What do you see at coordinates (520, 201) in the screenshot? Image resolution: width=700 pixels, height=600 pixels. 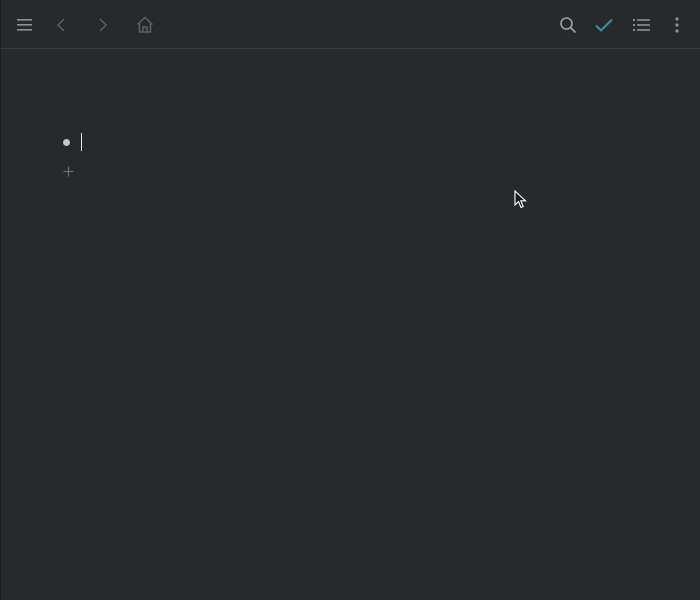 I see `mouse-pointer-icon` at bounding box center [520, 201].